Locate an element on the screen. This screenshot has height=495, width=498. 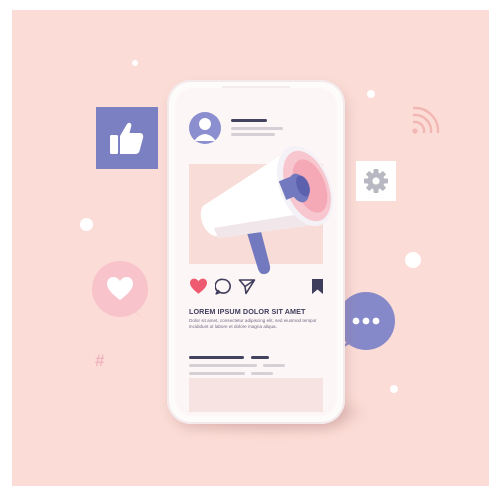
wifi-signal-icon is located at coordinates (426, 120).